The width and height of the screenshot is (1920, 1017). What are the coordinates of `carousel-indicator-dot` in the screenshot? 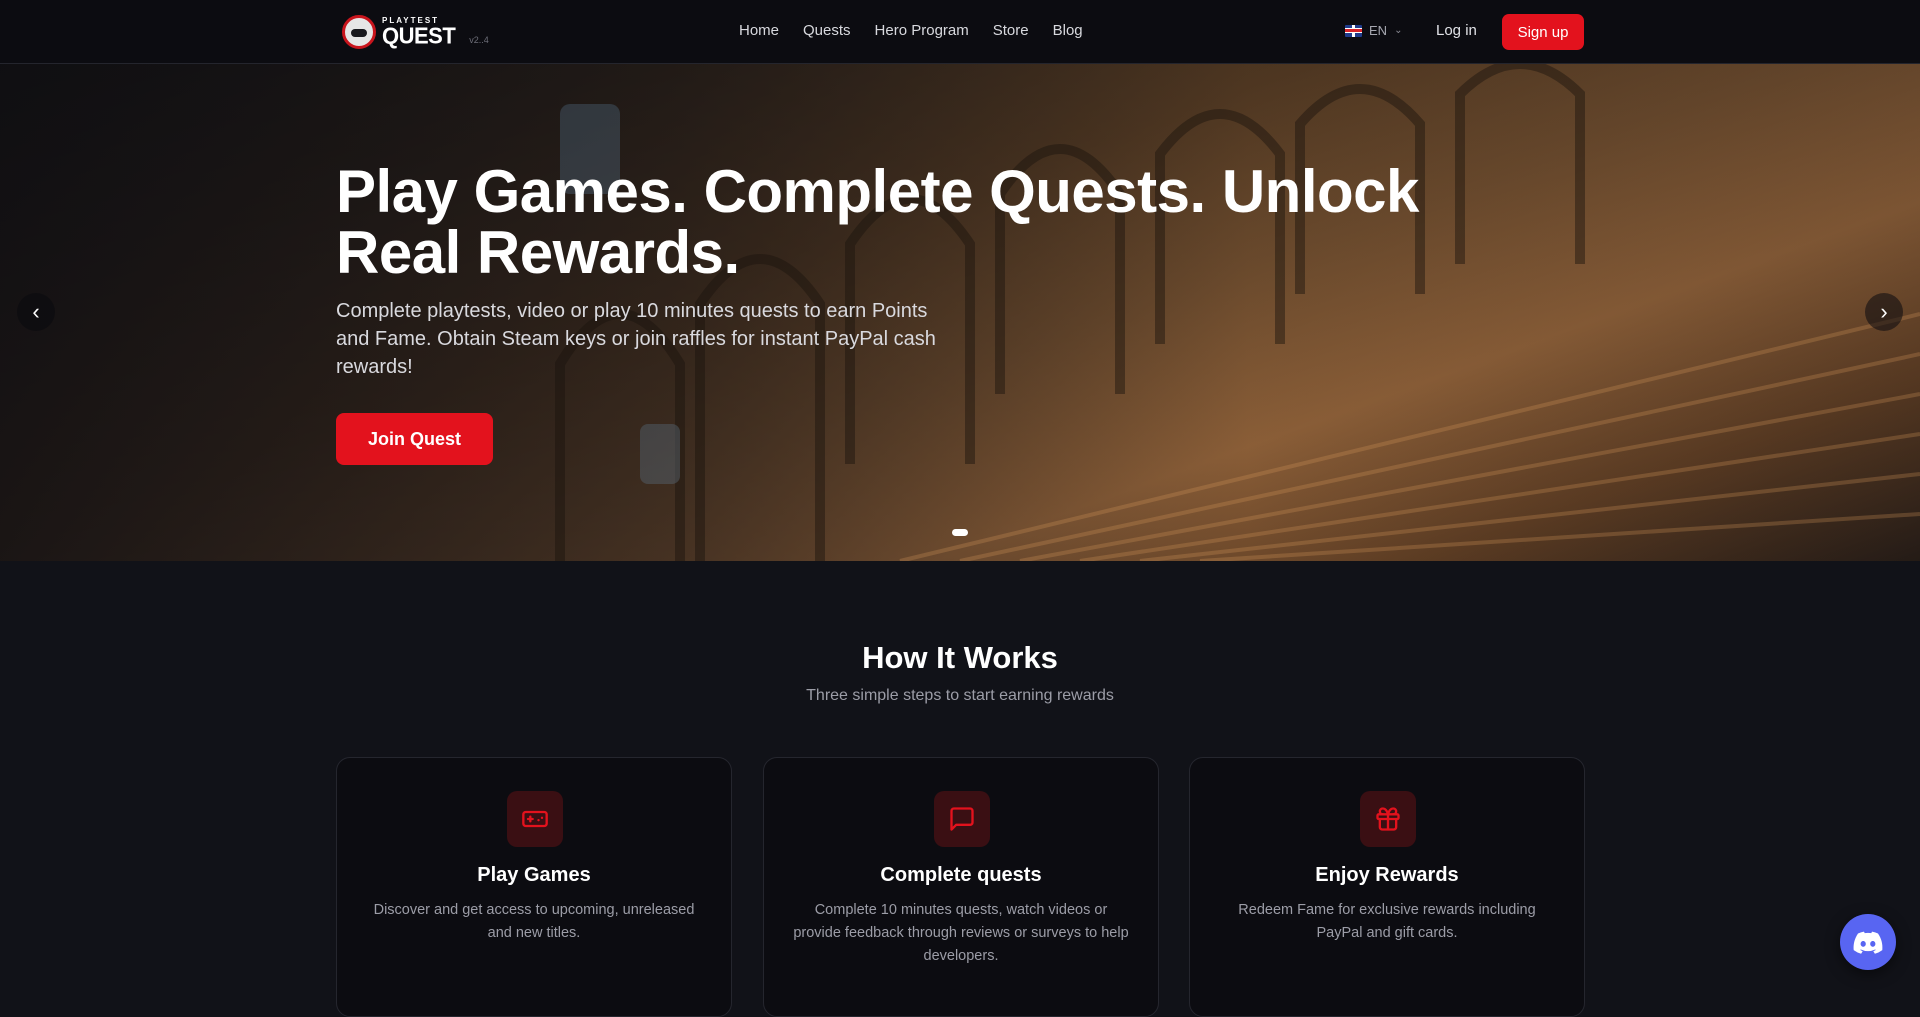 It's located at (960, 532).